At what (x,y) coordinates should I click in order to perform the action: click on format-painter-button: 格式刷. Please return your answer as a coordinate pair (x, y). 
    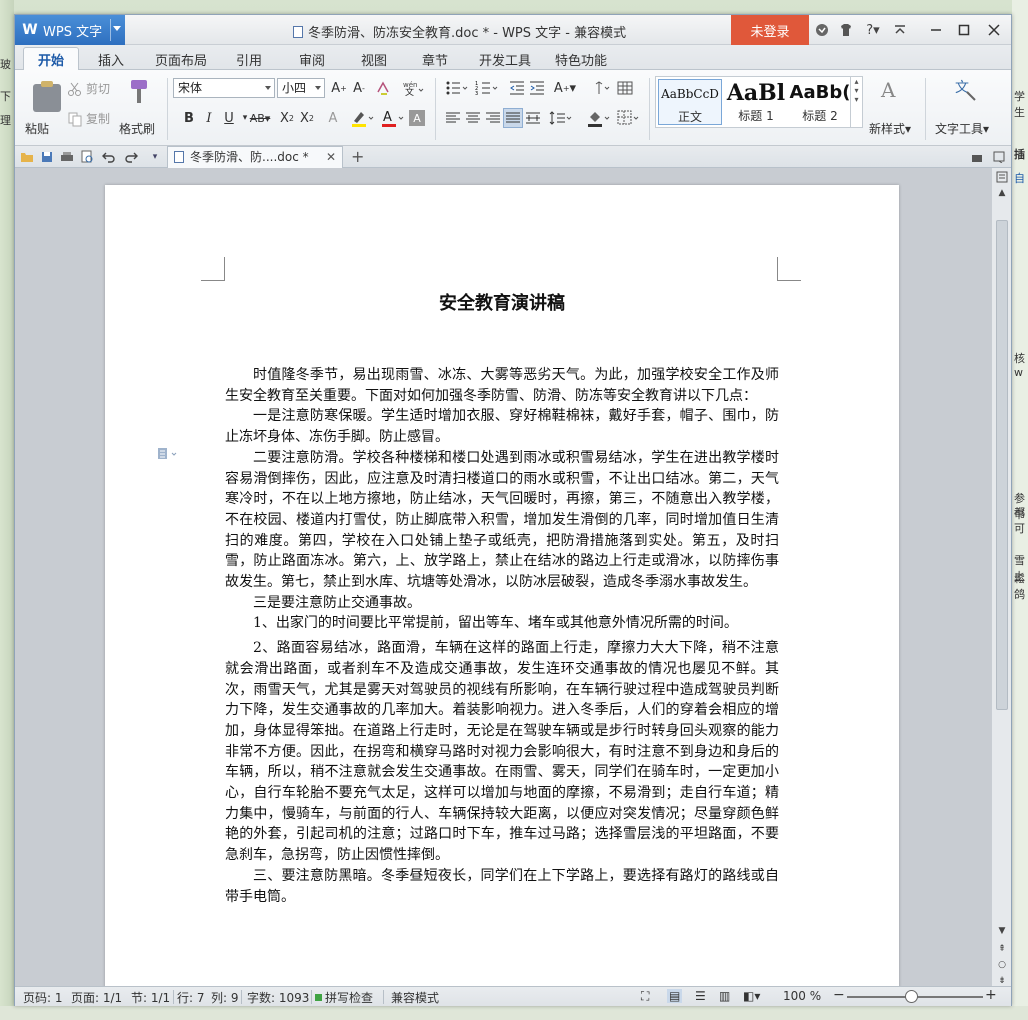
    Looking at the image, I should click on (141, 107).